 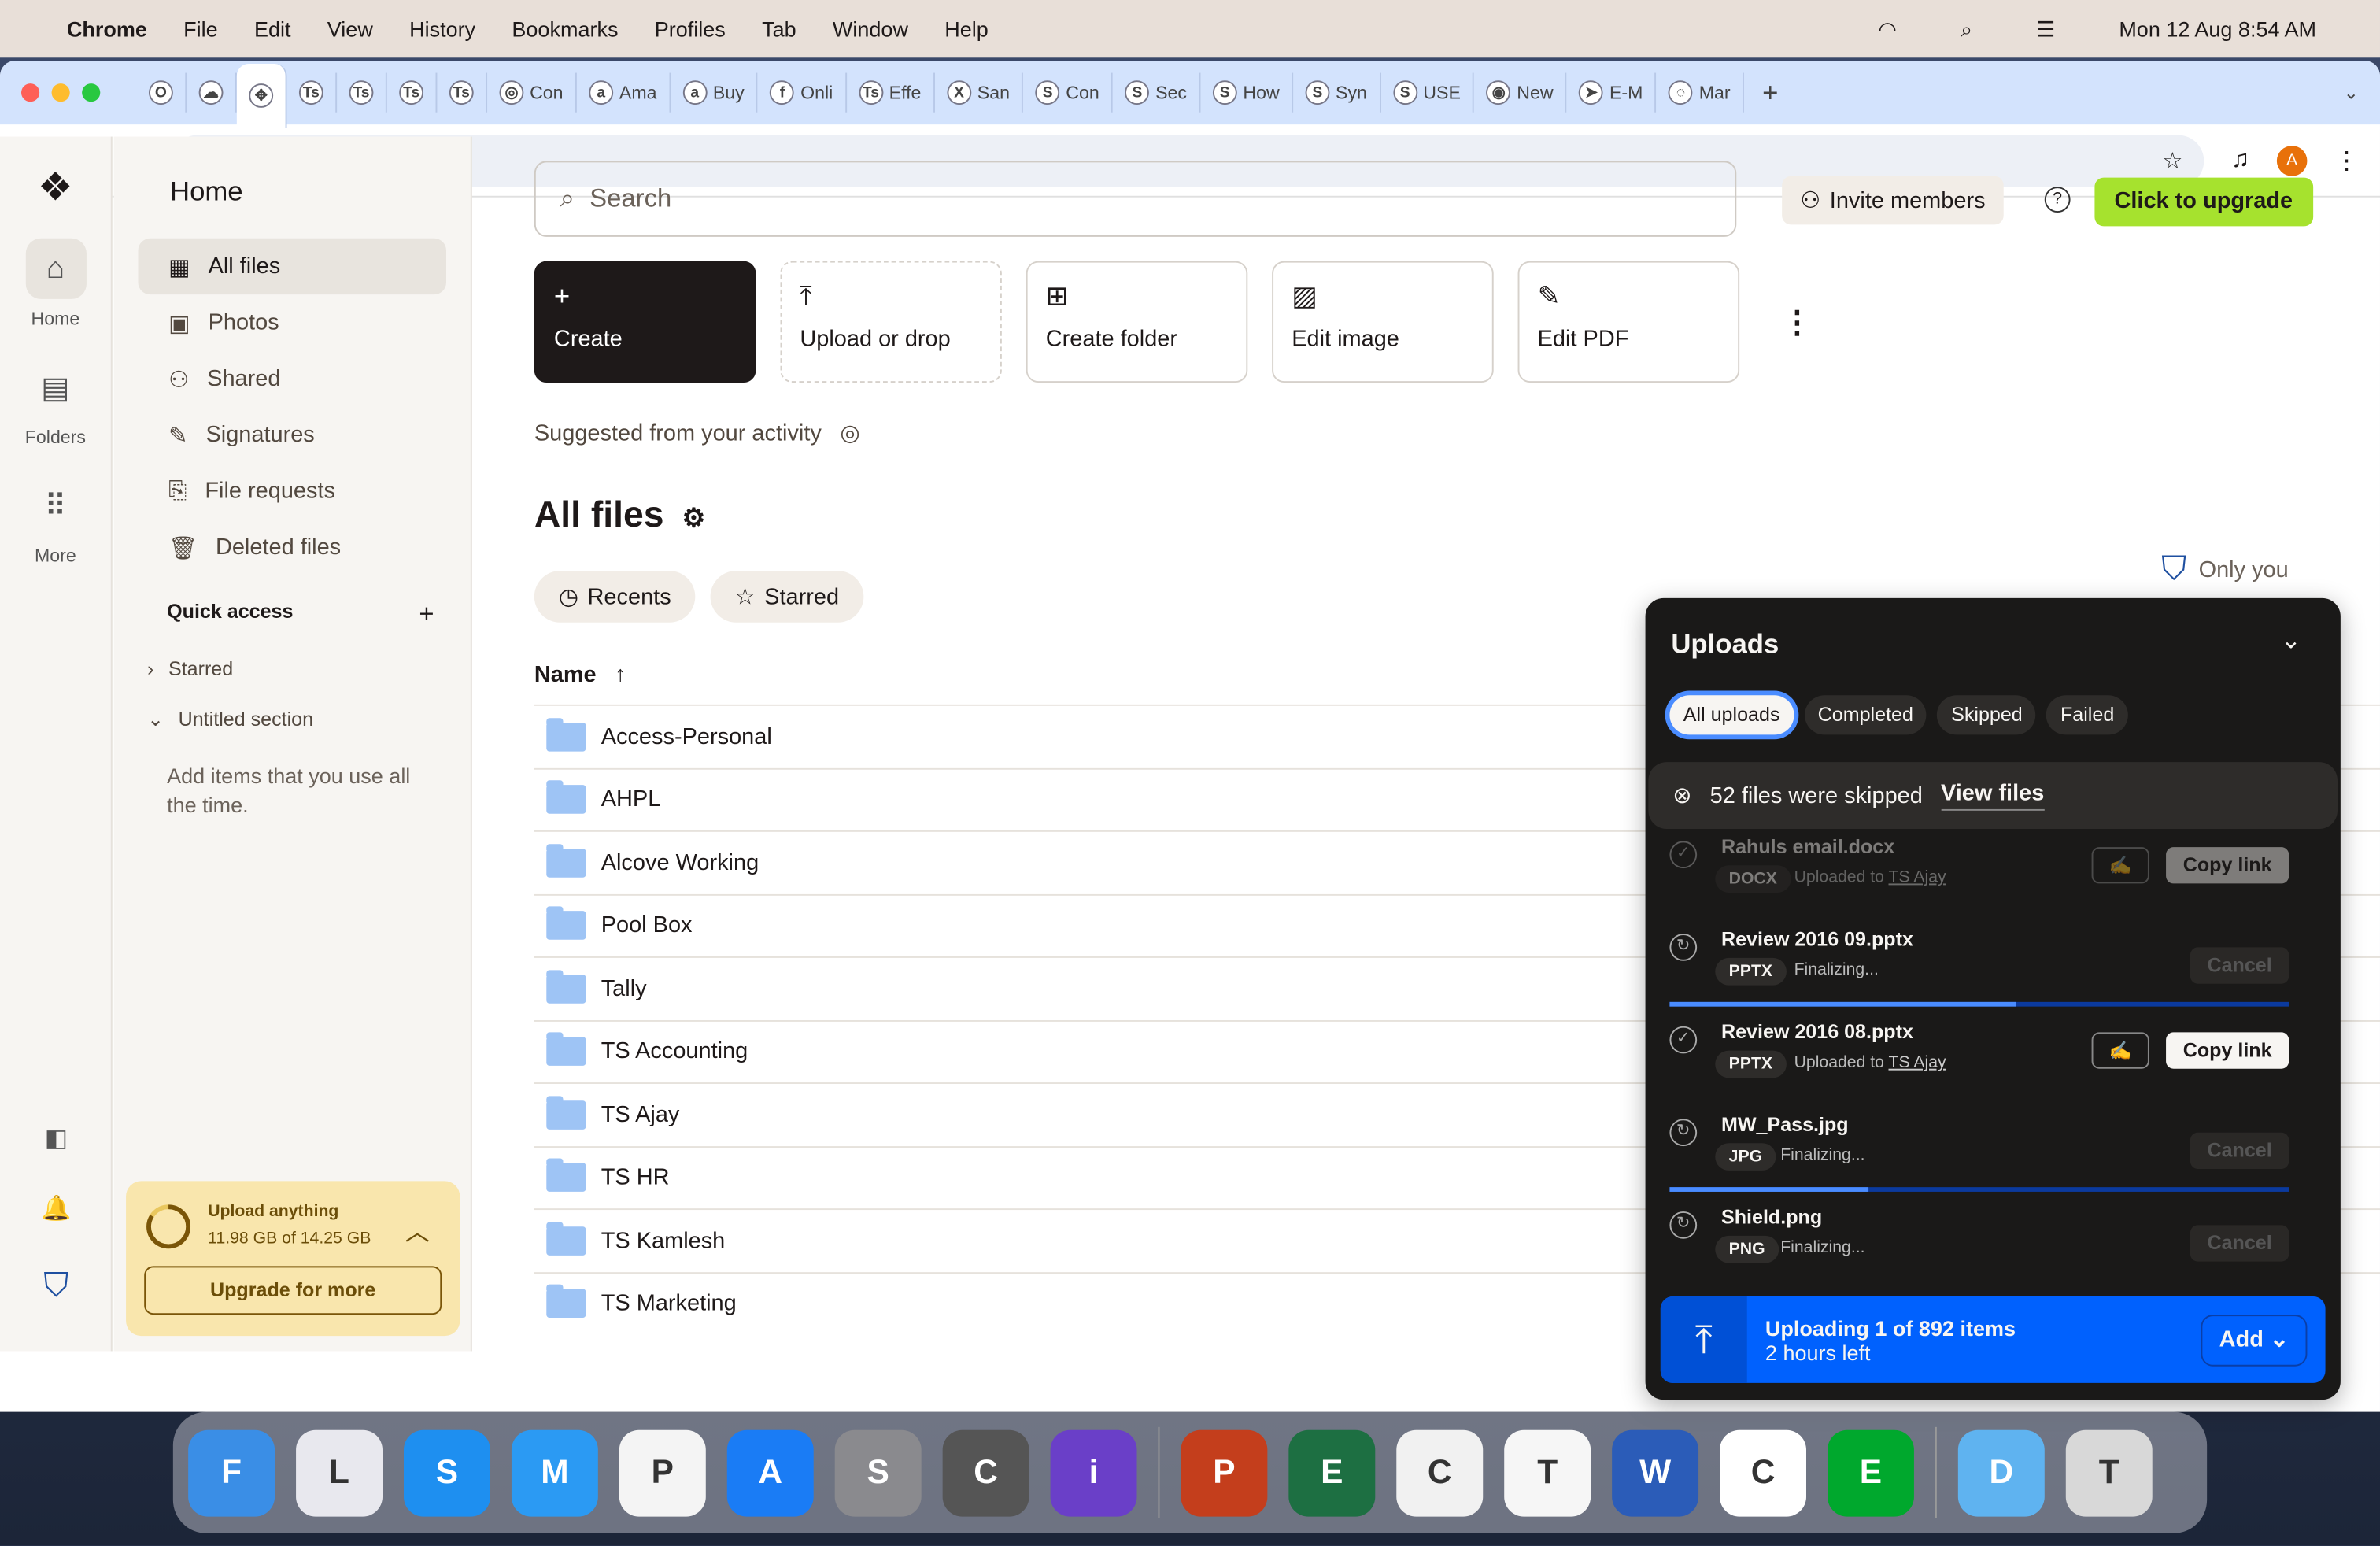 What do you see at coordinates (2217, 29) in the screenshot?
I see `clock: Mon 12 Aug 8:54 AM` at bounding box center [2217, 29].